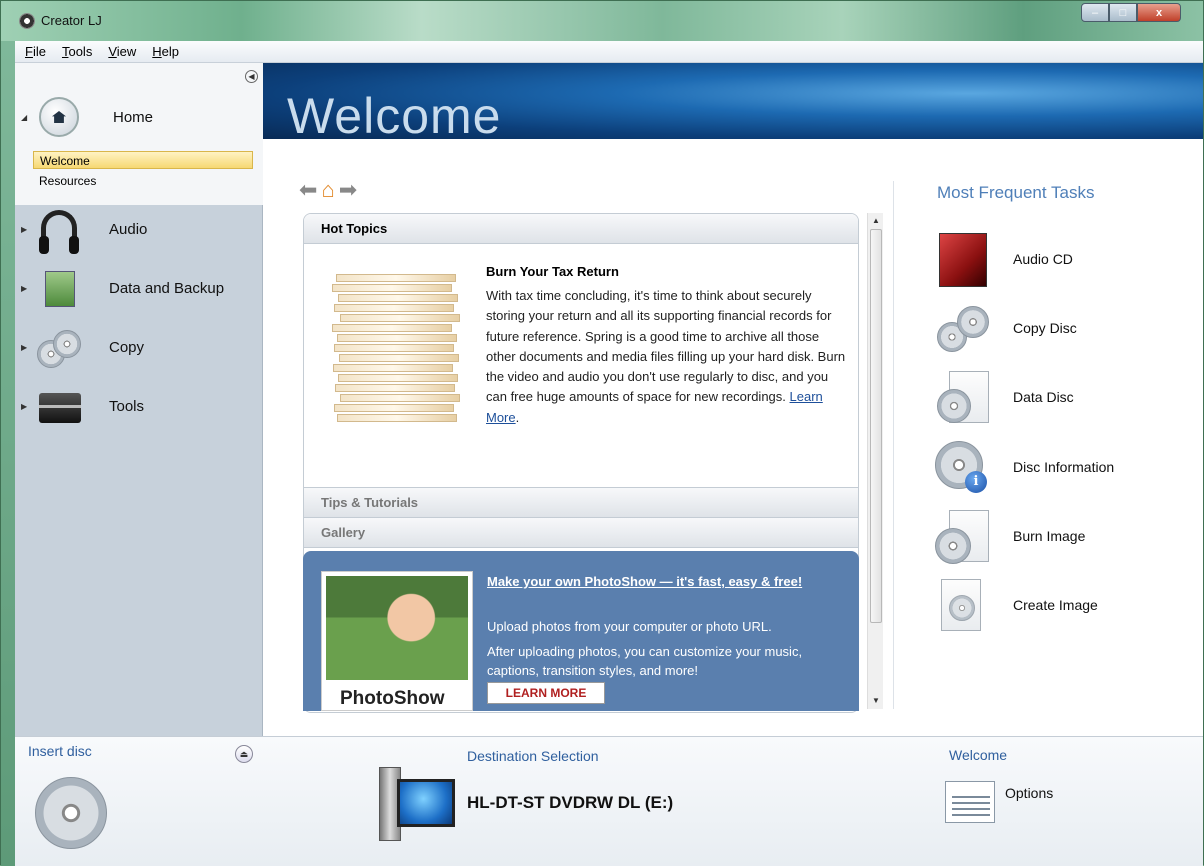 Image resolution: width=1204 pixels, height=866 pixels. I want to click on sidebar-subitem-welcome: Welcome, so click(143, 160).